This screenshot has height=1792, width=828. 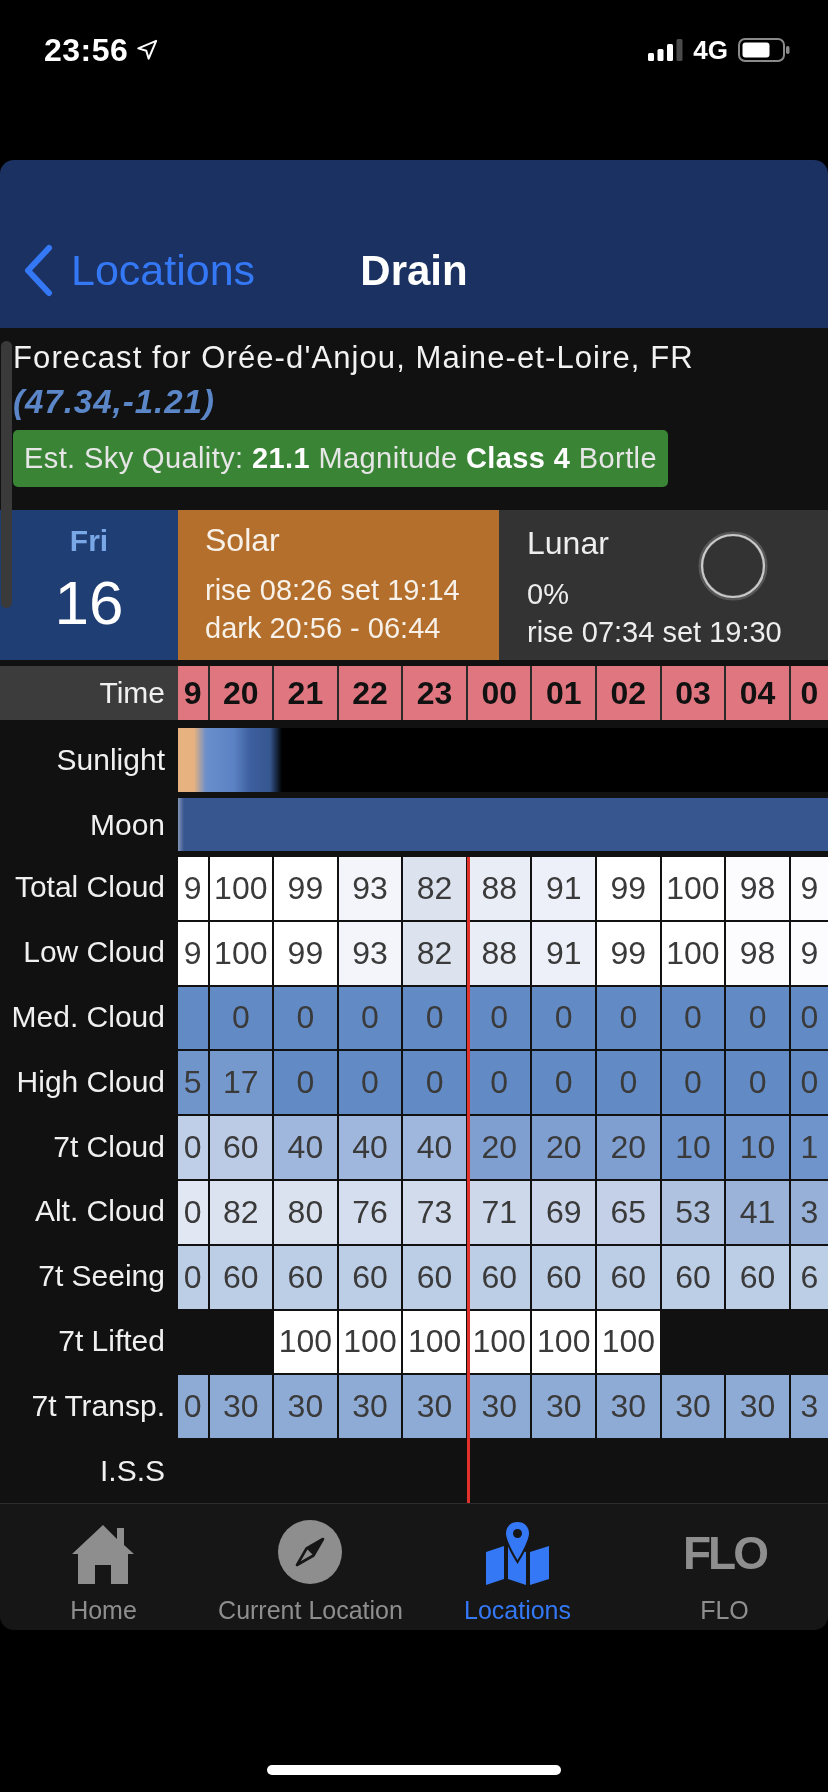 I want to click on tab-item: Current Location, so click(x=310, y=1567).